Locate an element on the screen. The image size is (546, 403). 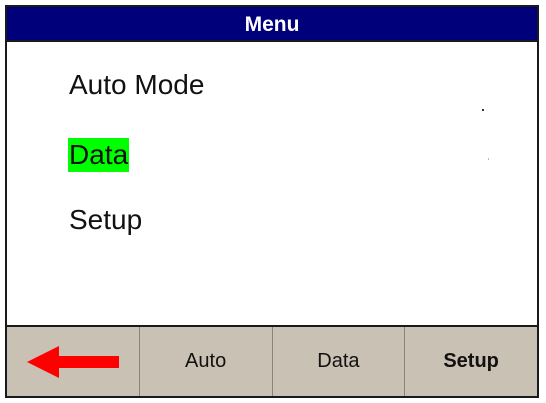
left-arrow-icon is located at coordinates (72, 361).